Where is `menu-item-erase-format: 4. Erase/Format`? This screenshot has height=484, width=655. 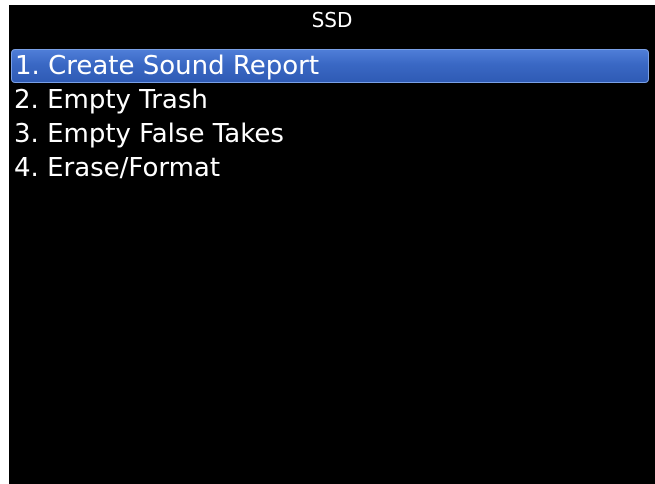
menu-item-erase-format: 4. Erase/Format is located at coordinates (332, 168).